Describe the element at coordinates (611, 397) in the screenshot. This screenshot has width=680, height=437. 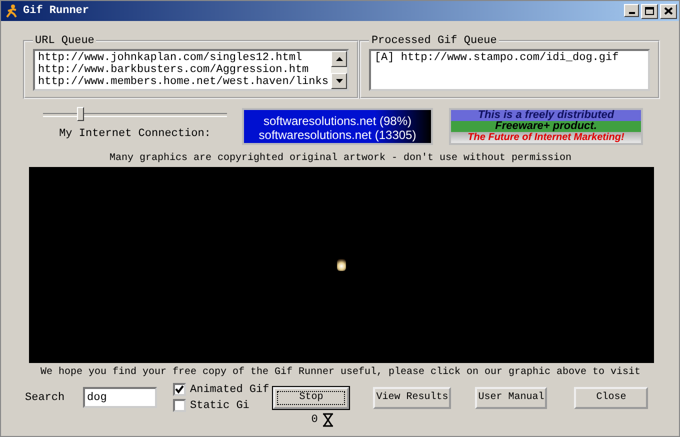
I see `push-button: Close` at that location.